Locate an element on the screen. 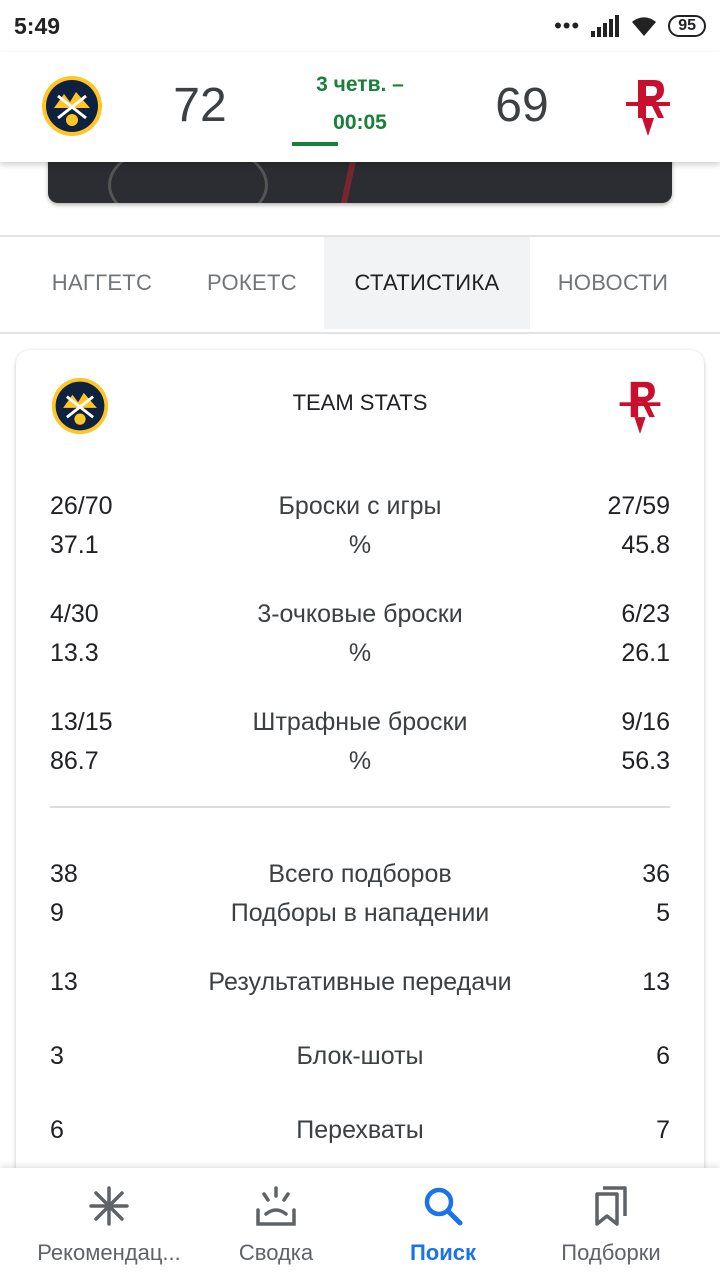 This screenshot has width=720, height=1280. stat-label: Броски с игры is located at coordinates (360, 506).